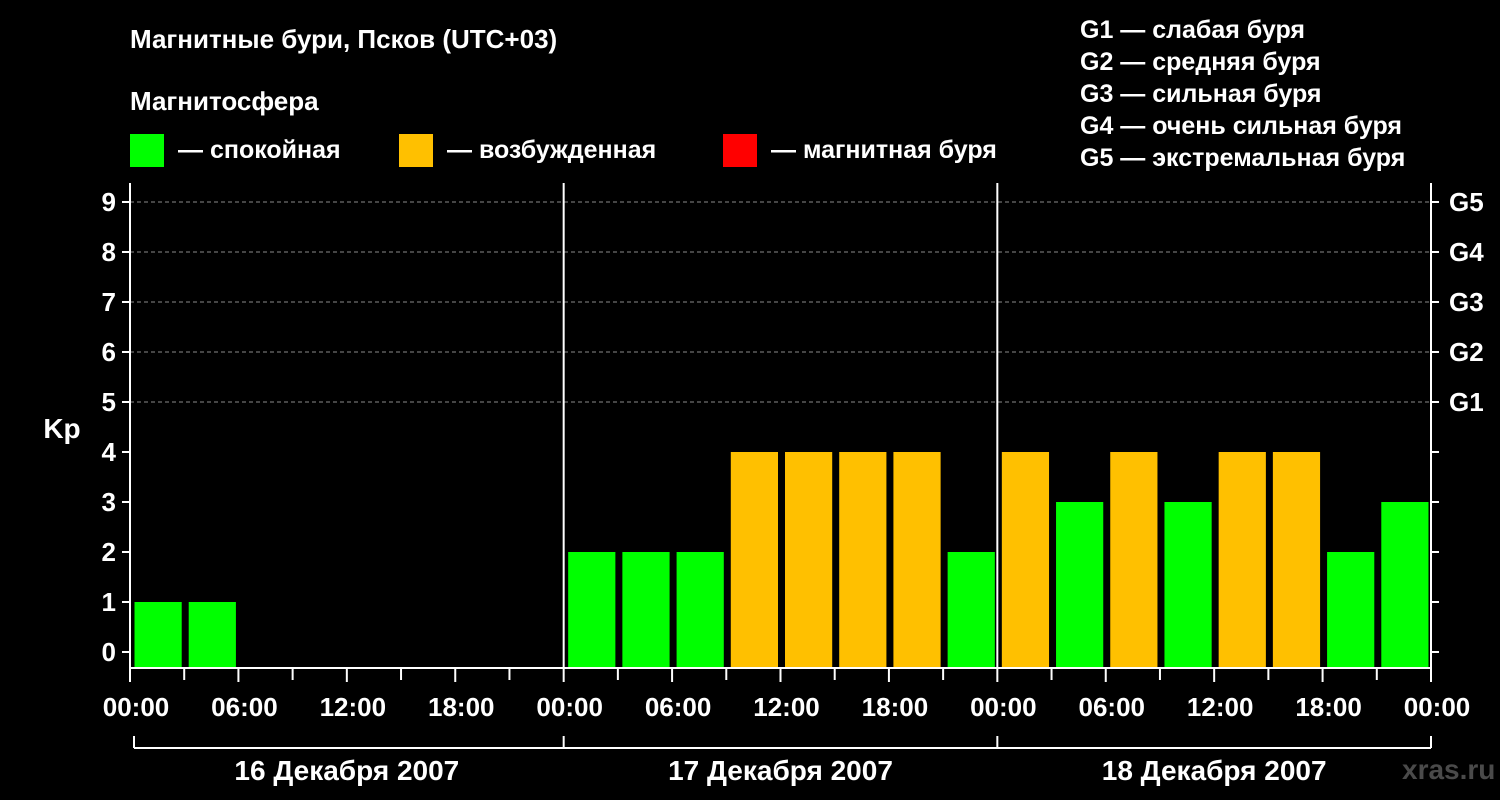  Describe the element at coordinates (1214, 770) in the screenshot. I see `day-label: 18 Декабря 2007` at that location.